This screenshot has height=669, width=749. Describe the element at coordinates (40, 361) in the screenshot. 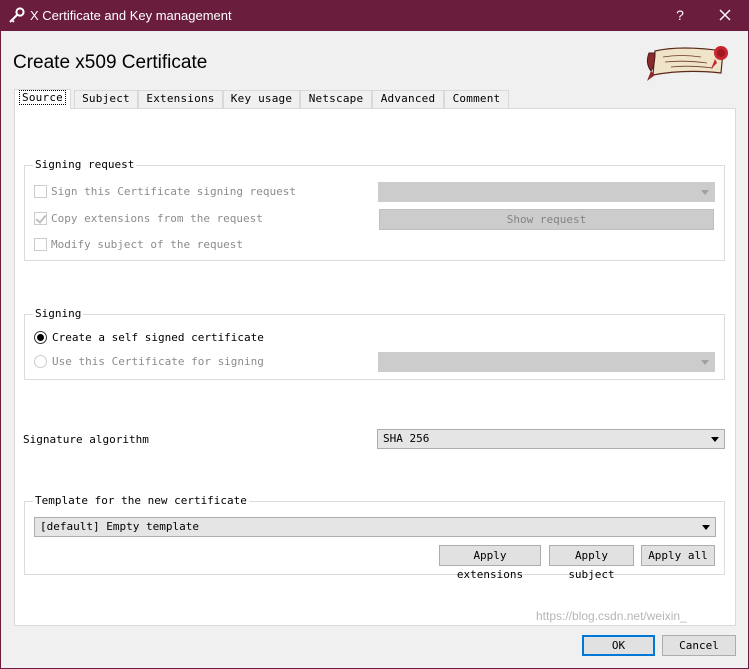

I see `use-certificate-radio` at that location.